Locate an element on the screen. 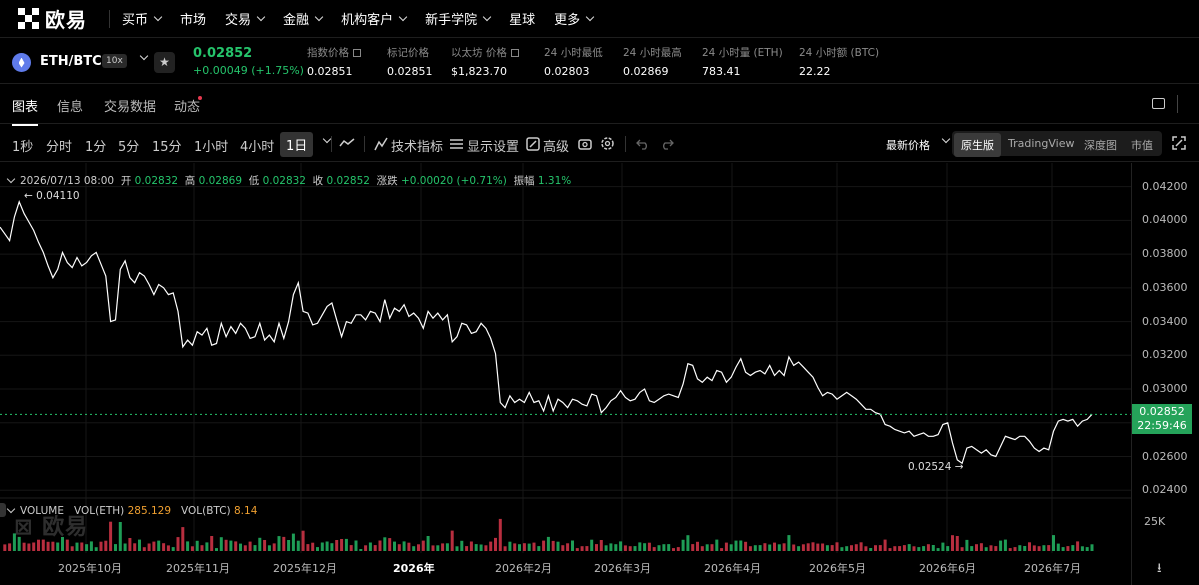 The height and width of the screenshot is (585, 1199). tab-trade-data: 交易数据 is located at coordinates (130, 105).